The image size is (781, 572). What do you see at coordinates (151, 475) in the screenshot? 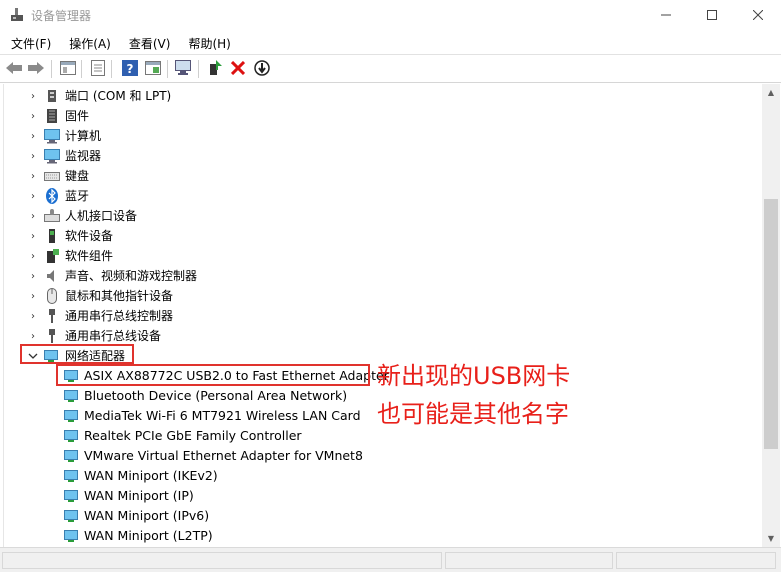
I see `adapter-label: WAN Miniport (IKEv2)` at bounding box center [151, 475].